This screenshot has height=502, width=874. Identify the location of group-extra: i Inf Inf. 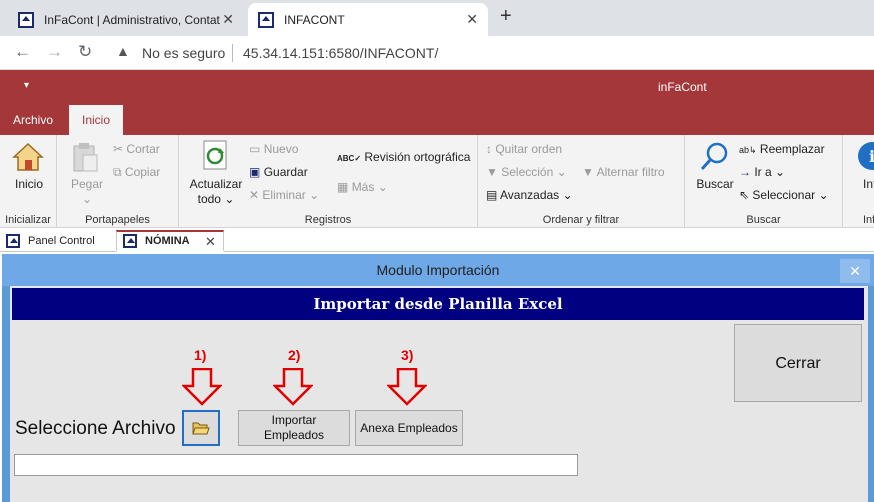
(858, 181).